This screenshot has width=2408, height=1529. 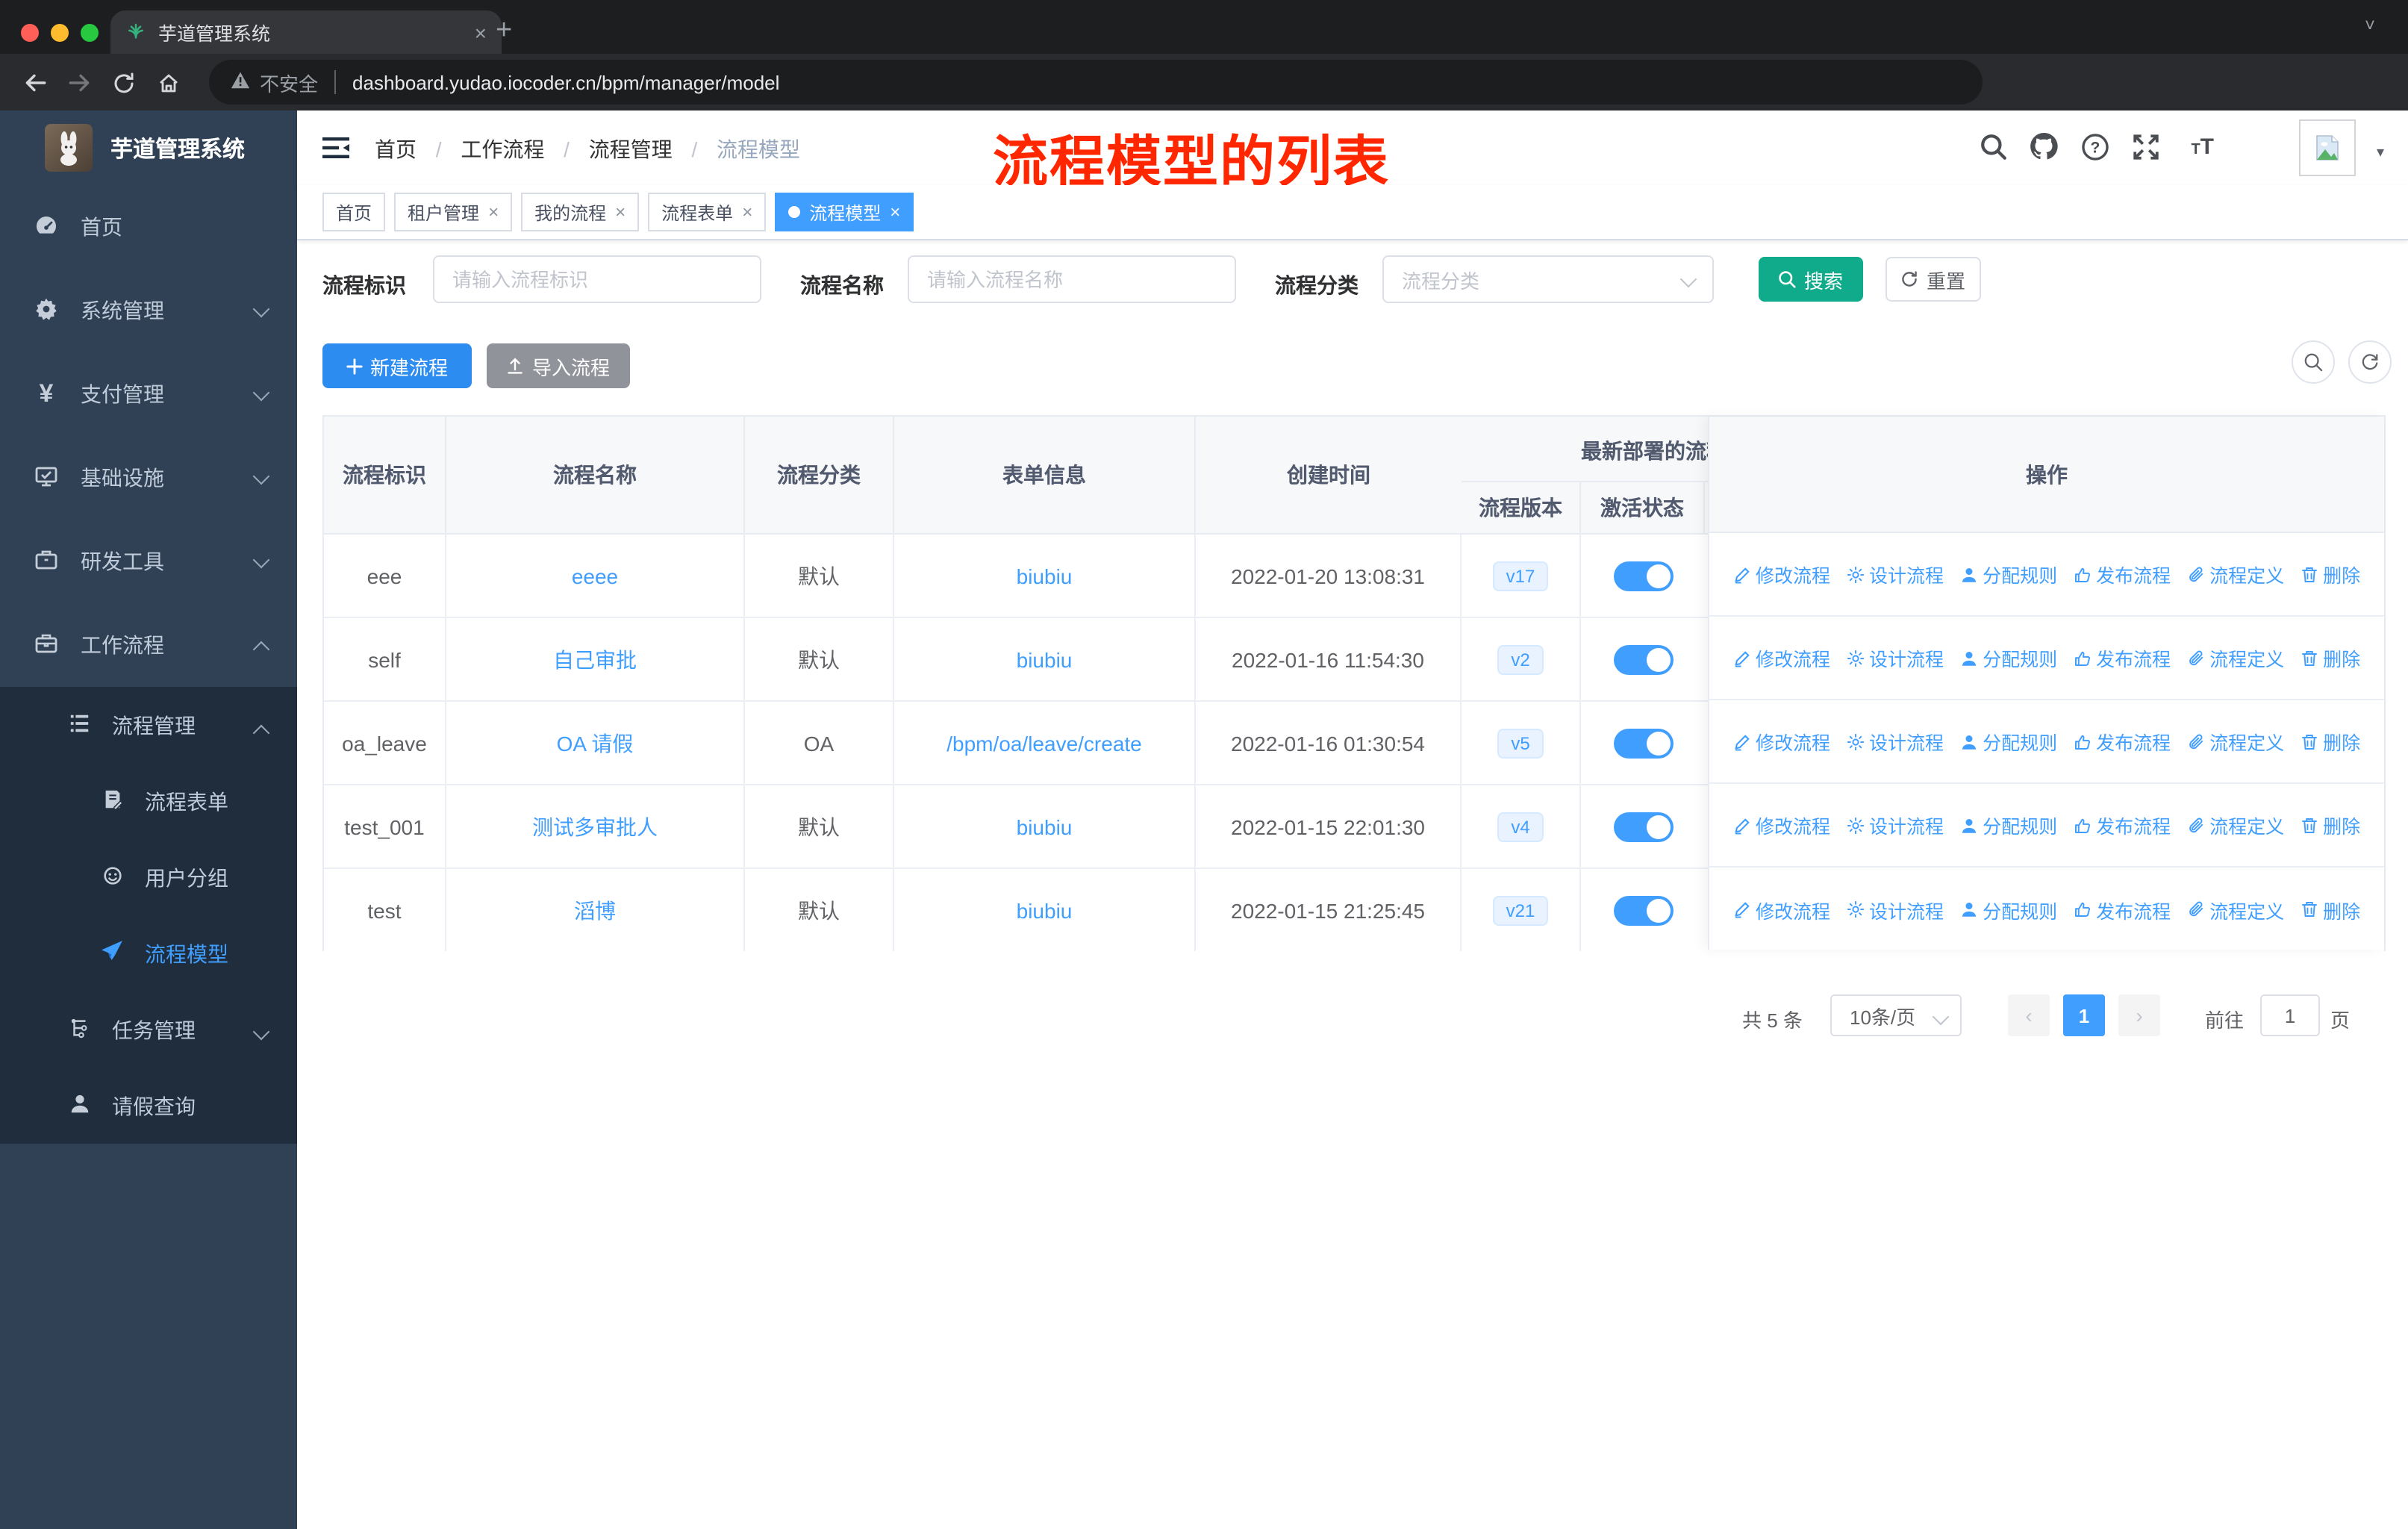 I want to click on font-size-icon: TT, so click(x=2202, y=147).